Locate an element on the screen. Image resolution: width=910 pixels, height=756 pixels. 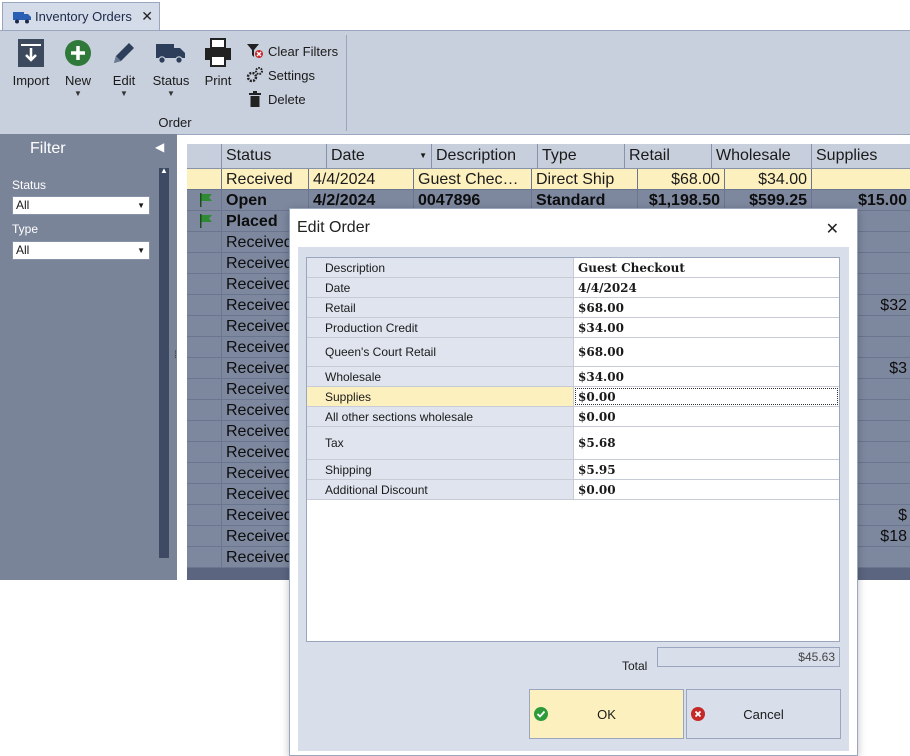
plus-circle-icon is located at coordinates (78, 53).